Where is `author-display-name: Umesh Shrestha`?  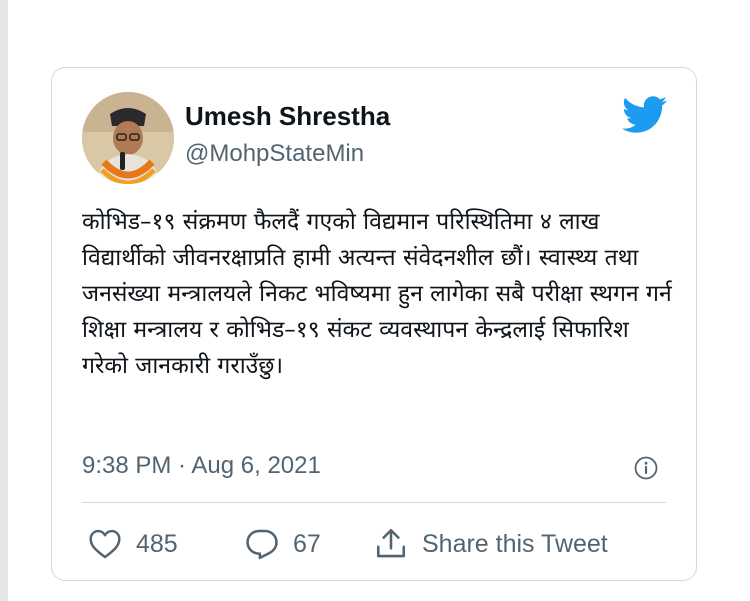 author-display-name: Umesh Shrestha is located at coordinates (287, 116).